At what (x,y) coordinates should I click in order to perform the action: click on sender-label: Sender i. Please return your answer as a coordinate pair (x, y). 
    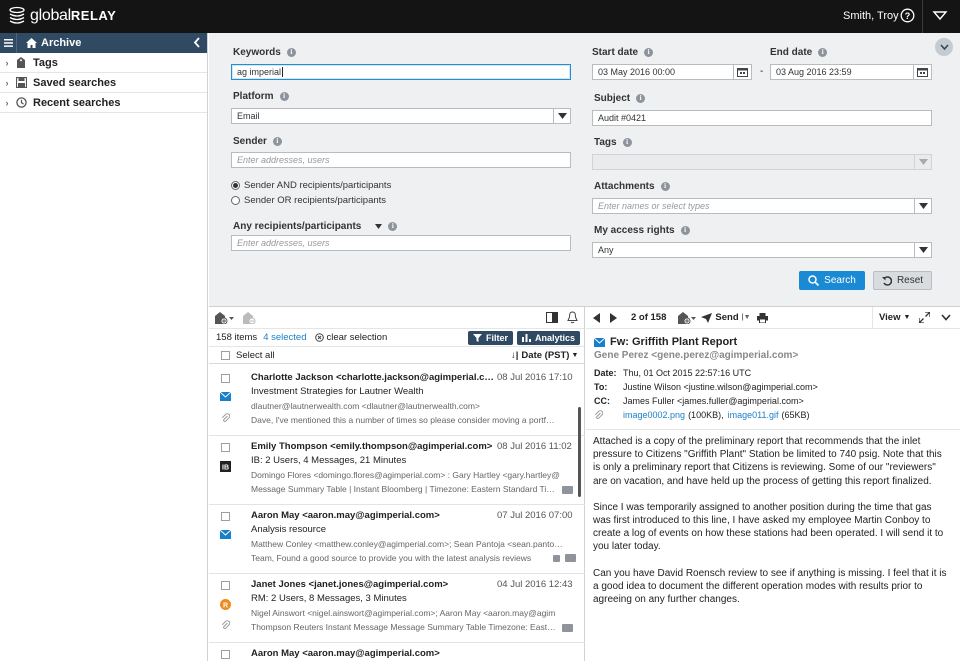
    Looking at the image, I should click on (257, 141).